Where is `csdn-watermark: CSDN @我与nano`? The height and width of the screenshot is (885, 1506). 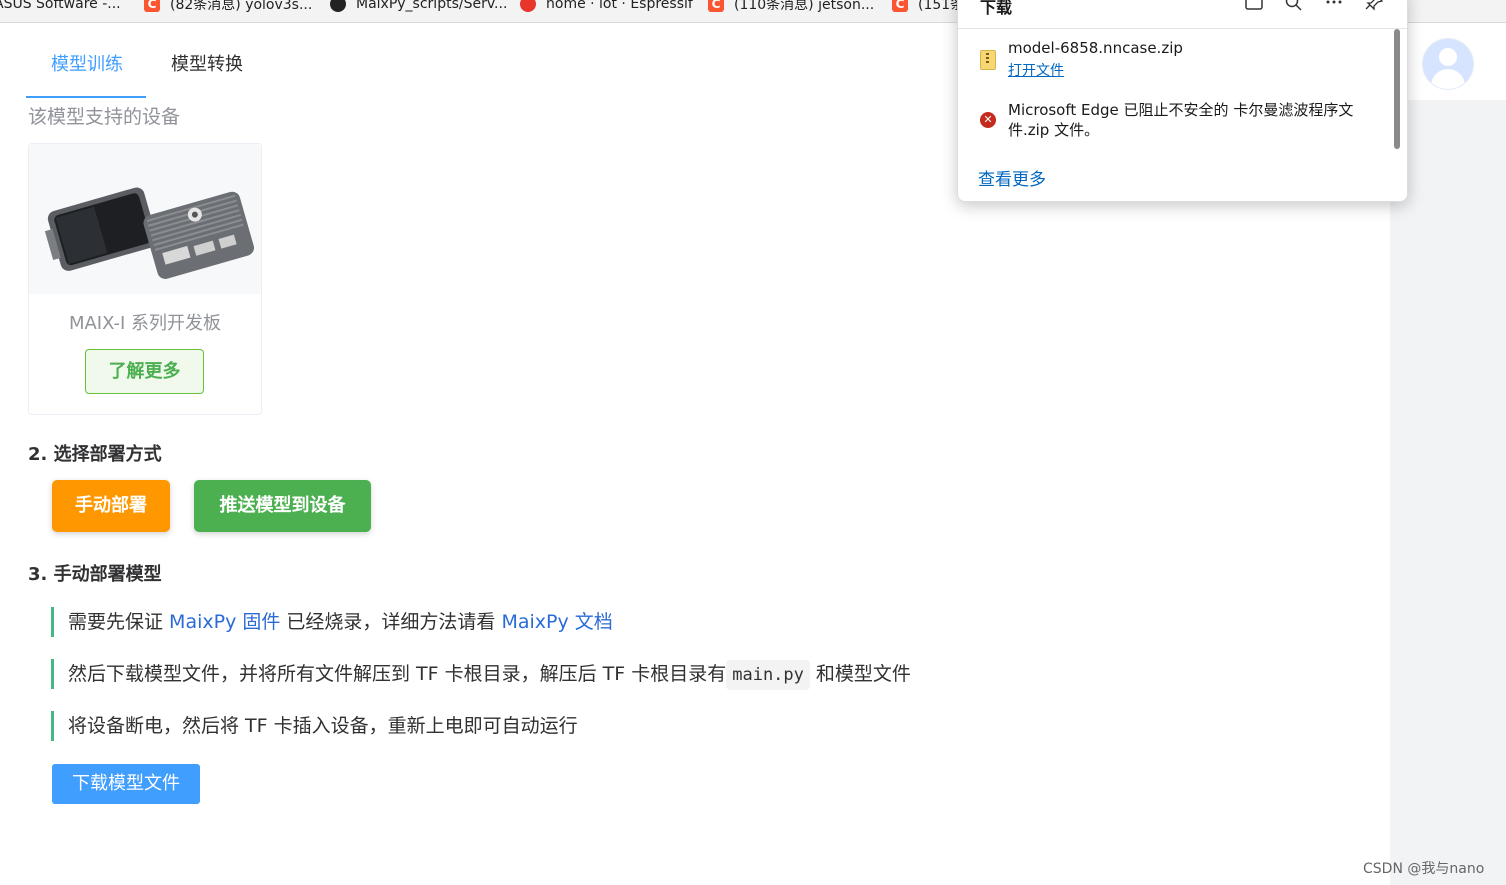 csdn-watermark: CSDN @我与nano is located at coordinates (1424, 869).